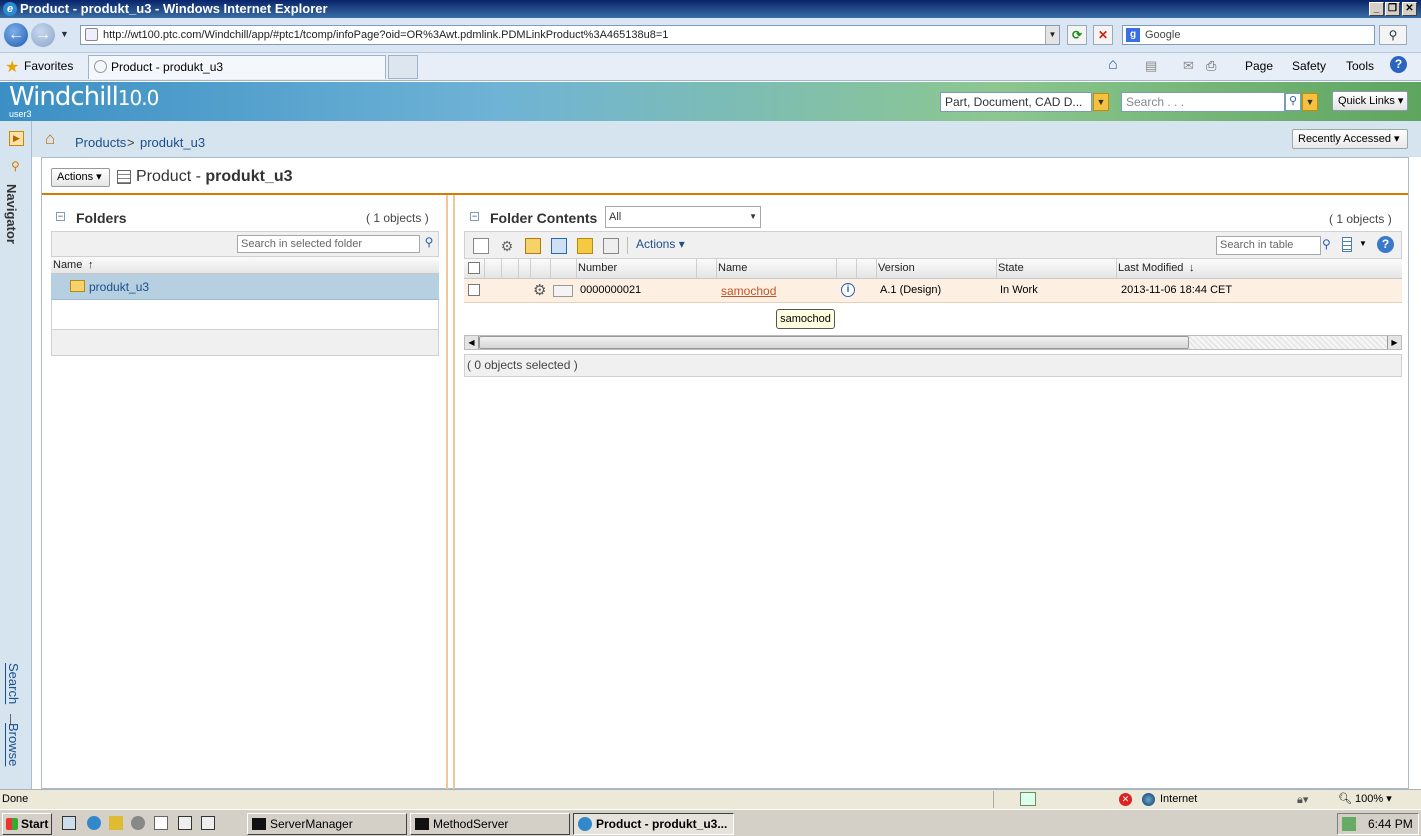 The height and width of the screenshot is (836, 1421). I want to click on insert-icon, so click(559, 246).